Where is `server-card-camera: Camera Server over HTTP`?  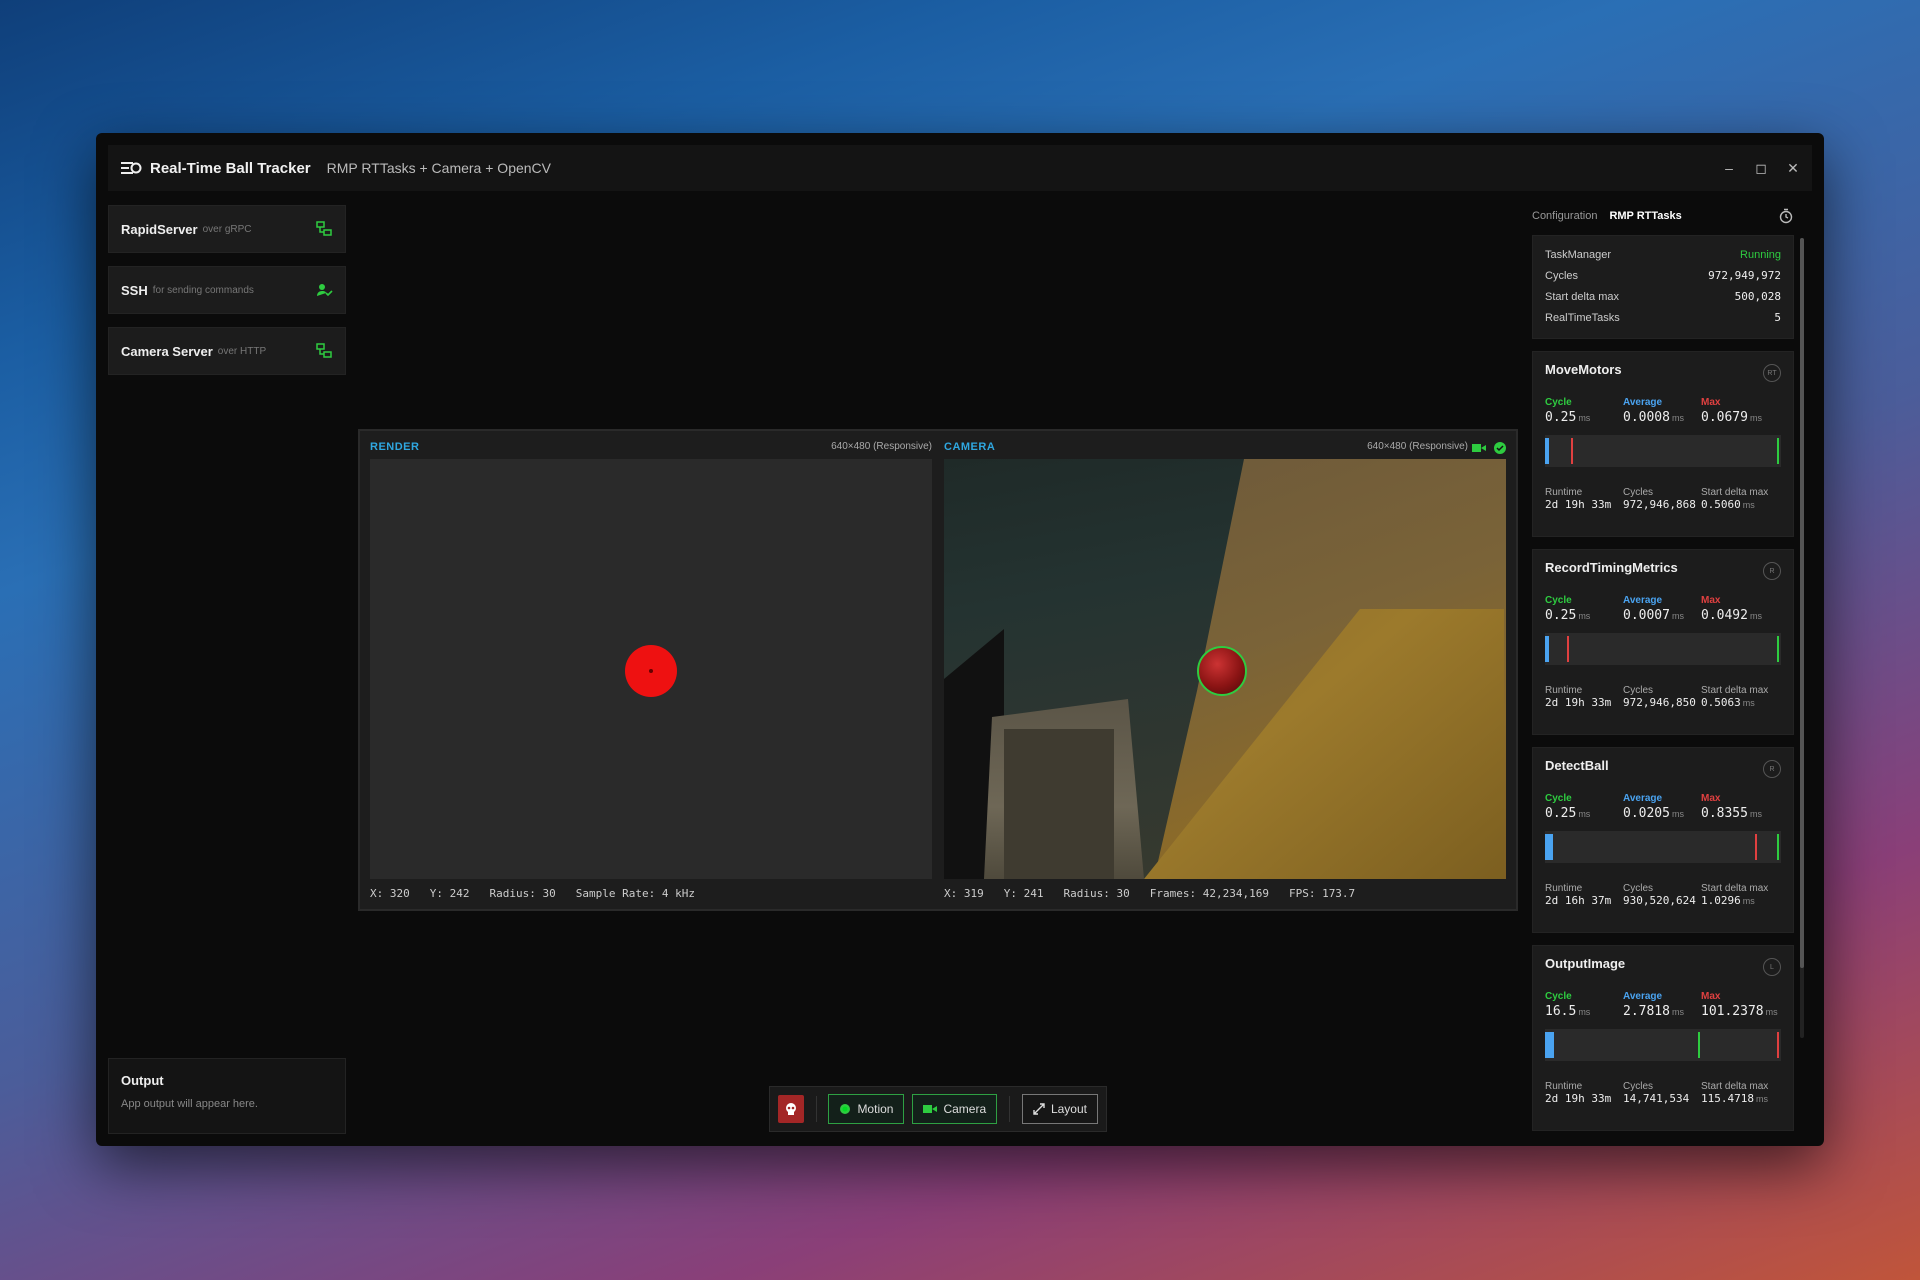 server-card-camera: Camera Server over HTTP is located at coordinates (227, 351).